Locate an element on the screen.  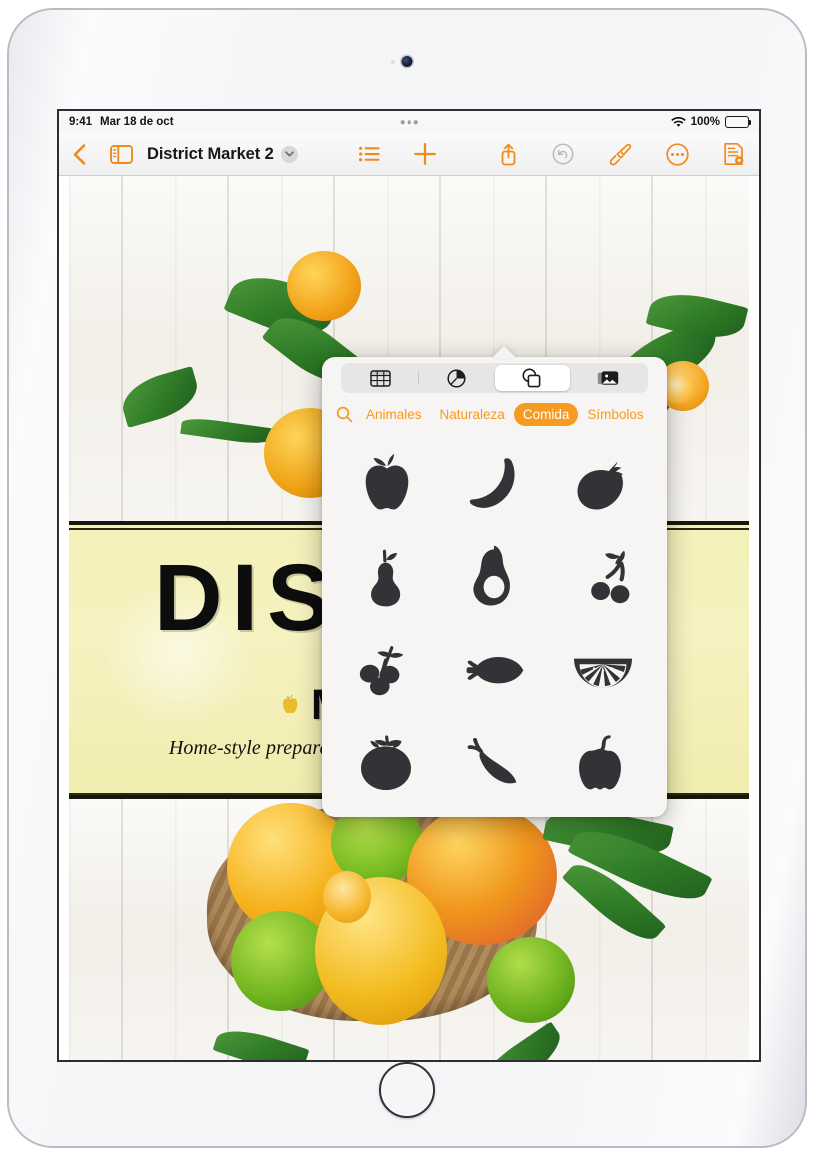
view-options-button is located at coordinates (734, 154).